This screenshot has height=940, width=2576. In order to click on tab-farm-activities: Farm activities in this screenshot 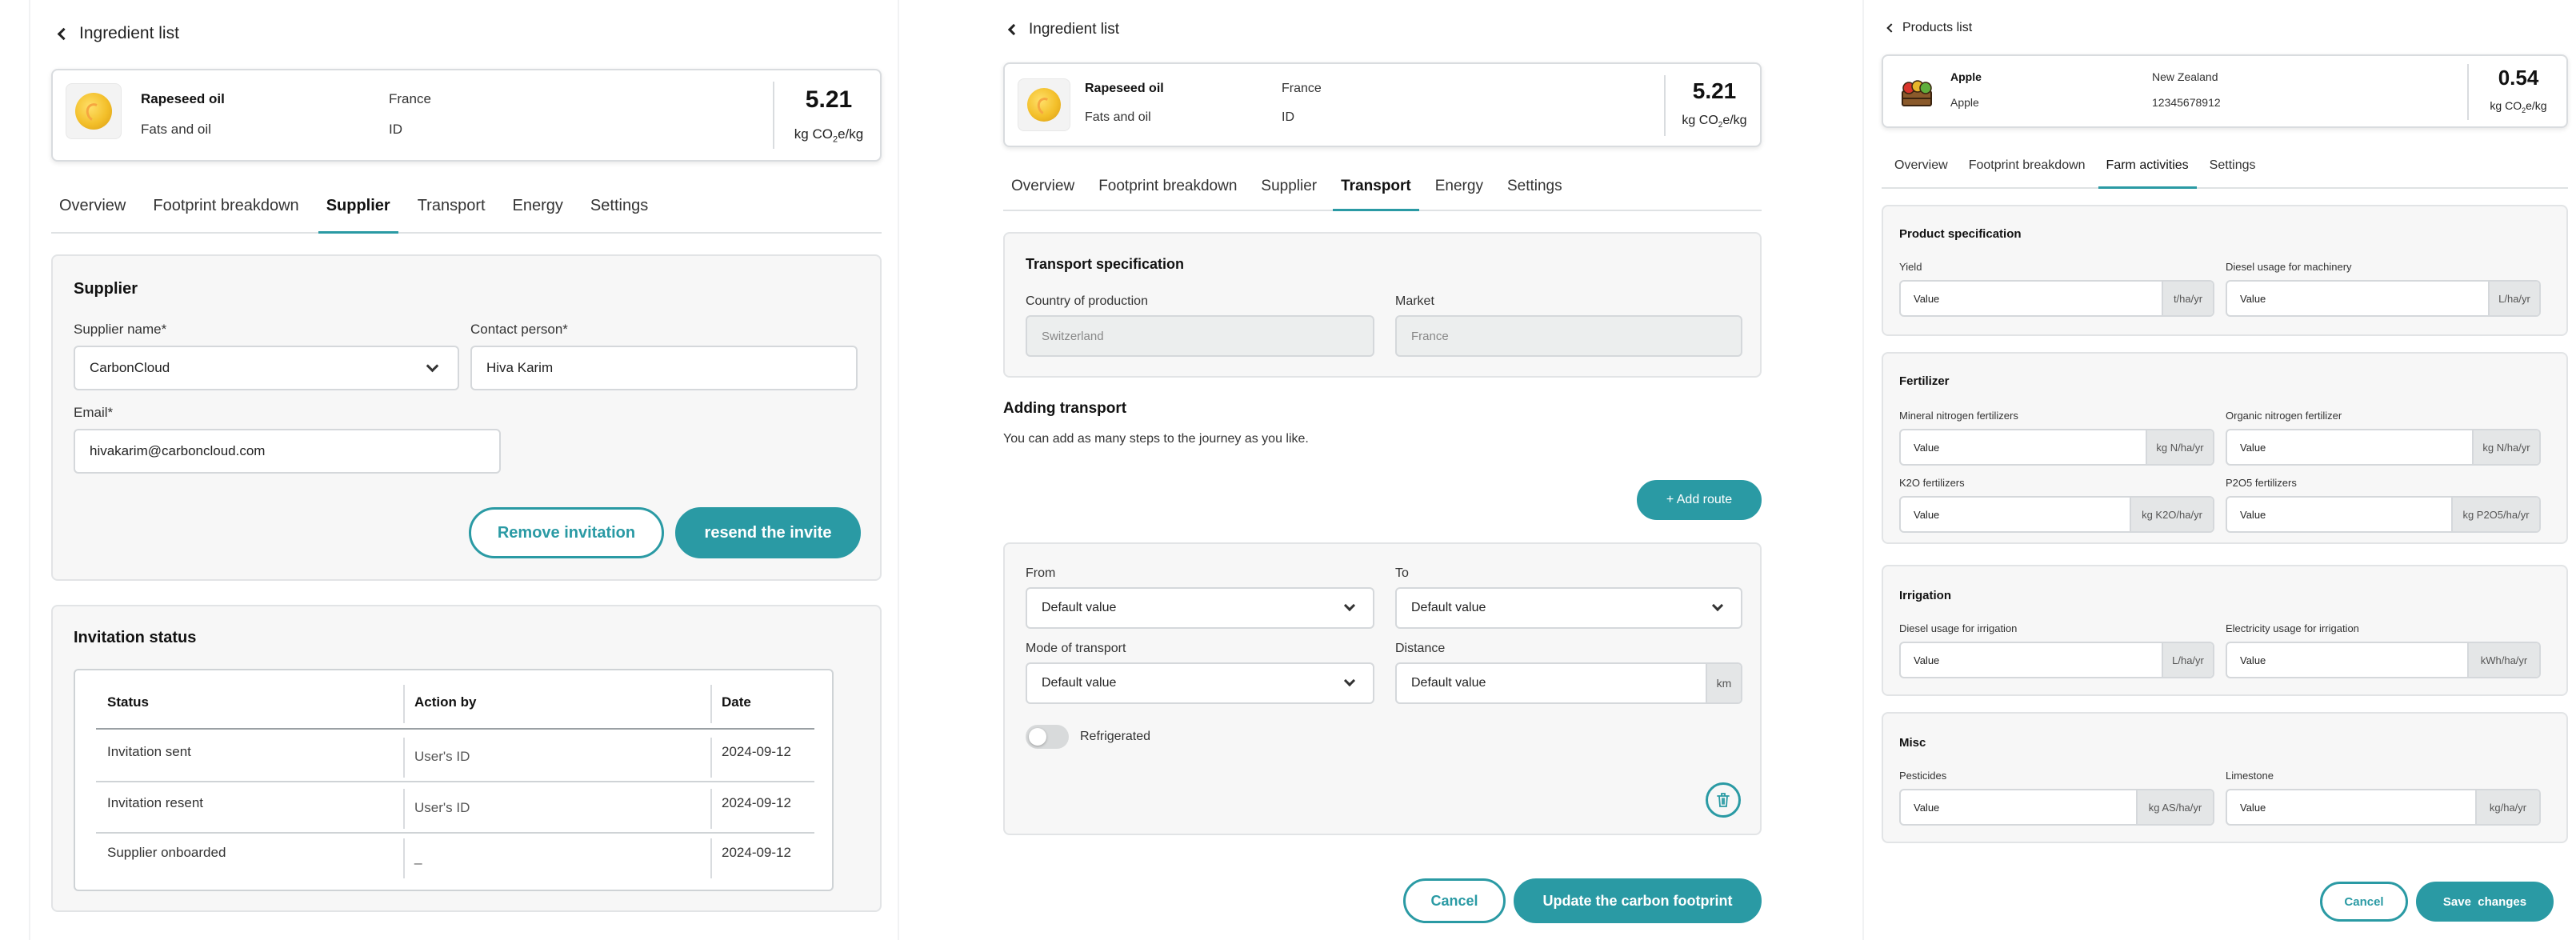, I will do `click(2147, 173)`.